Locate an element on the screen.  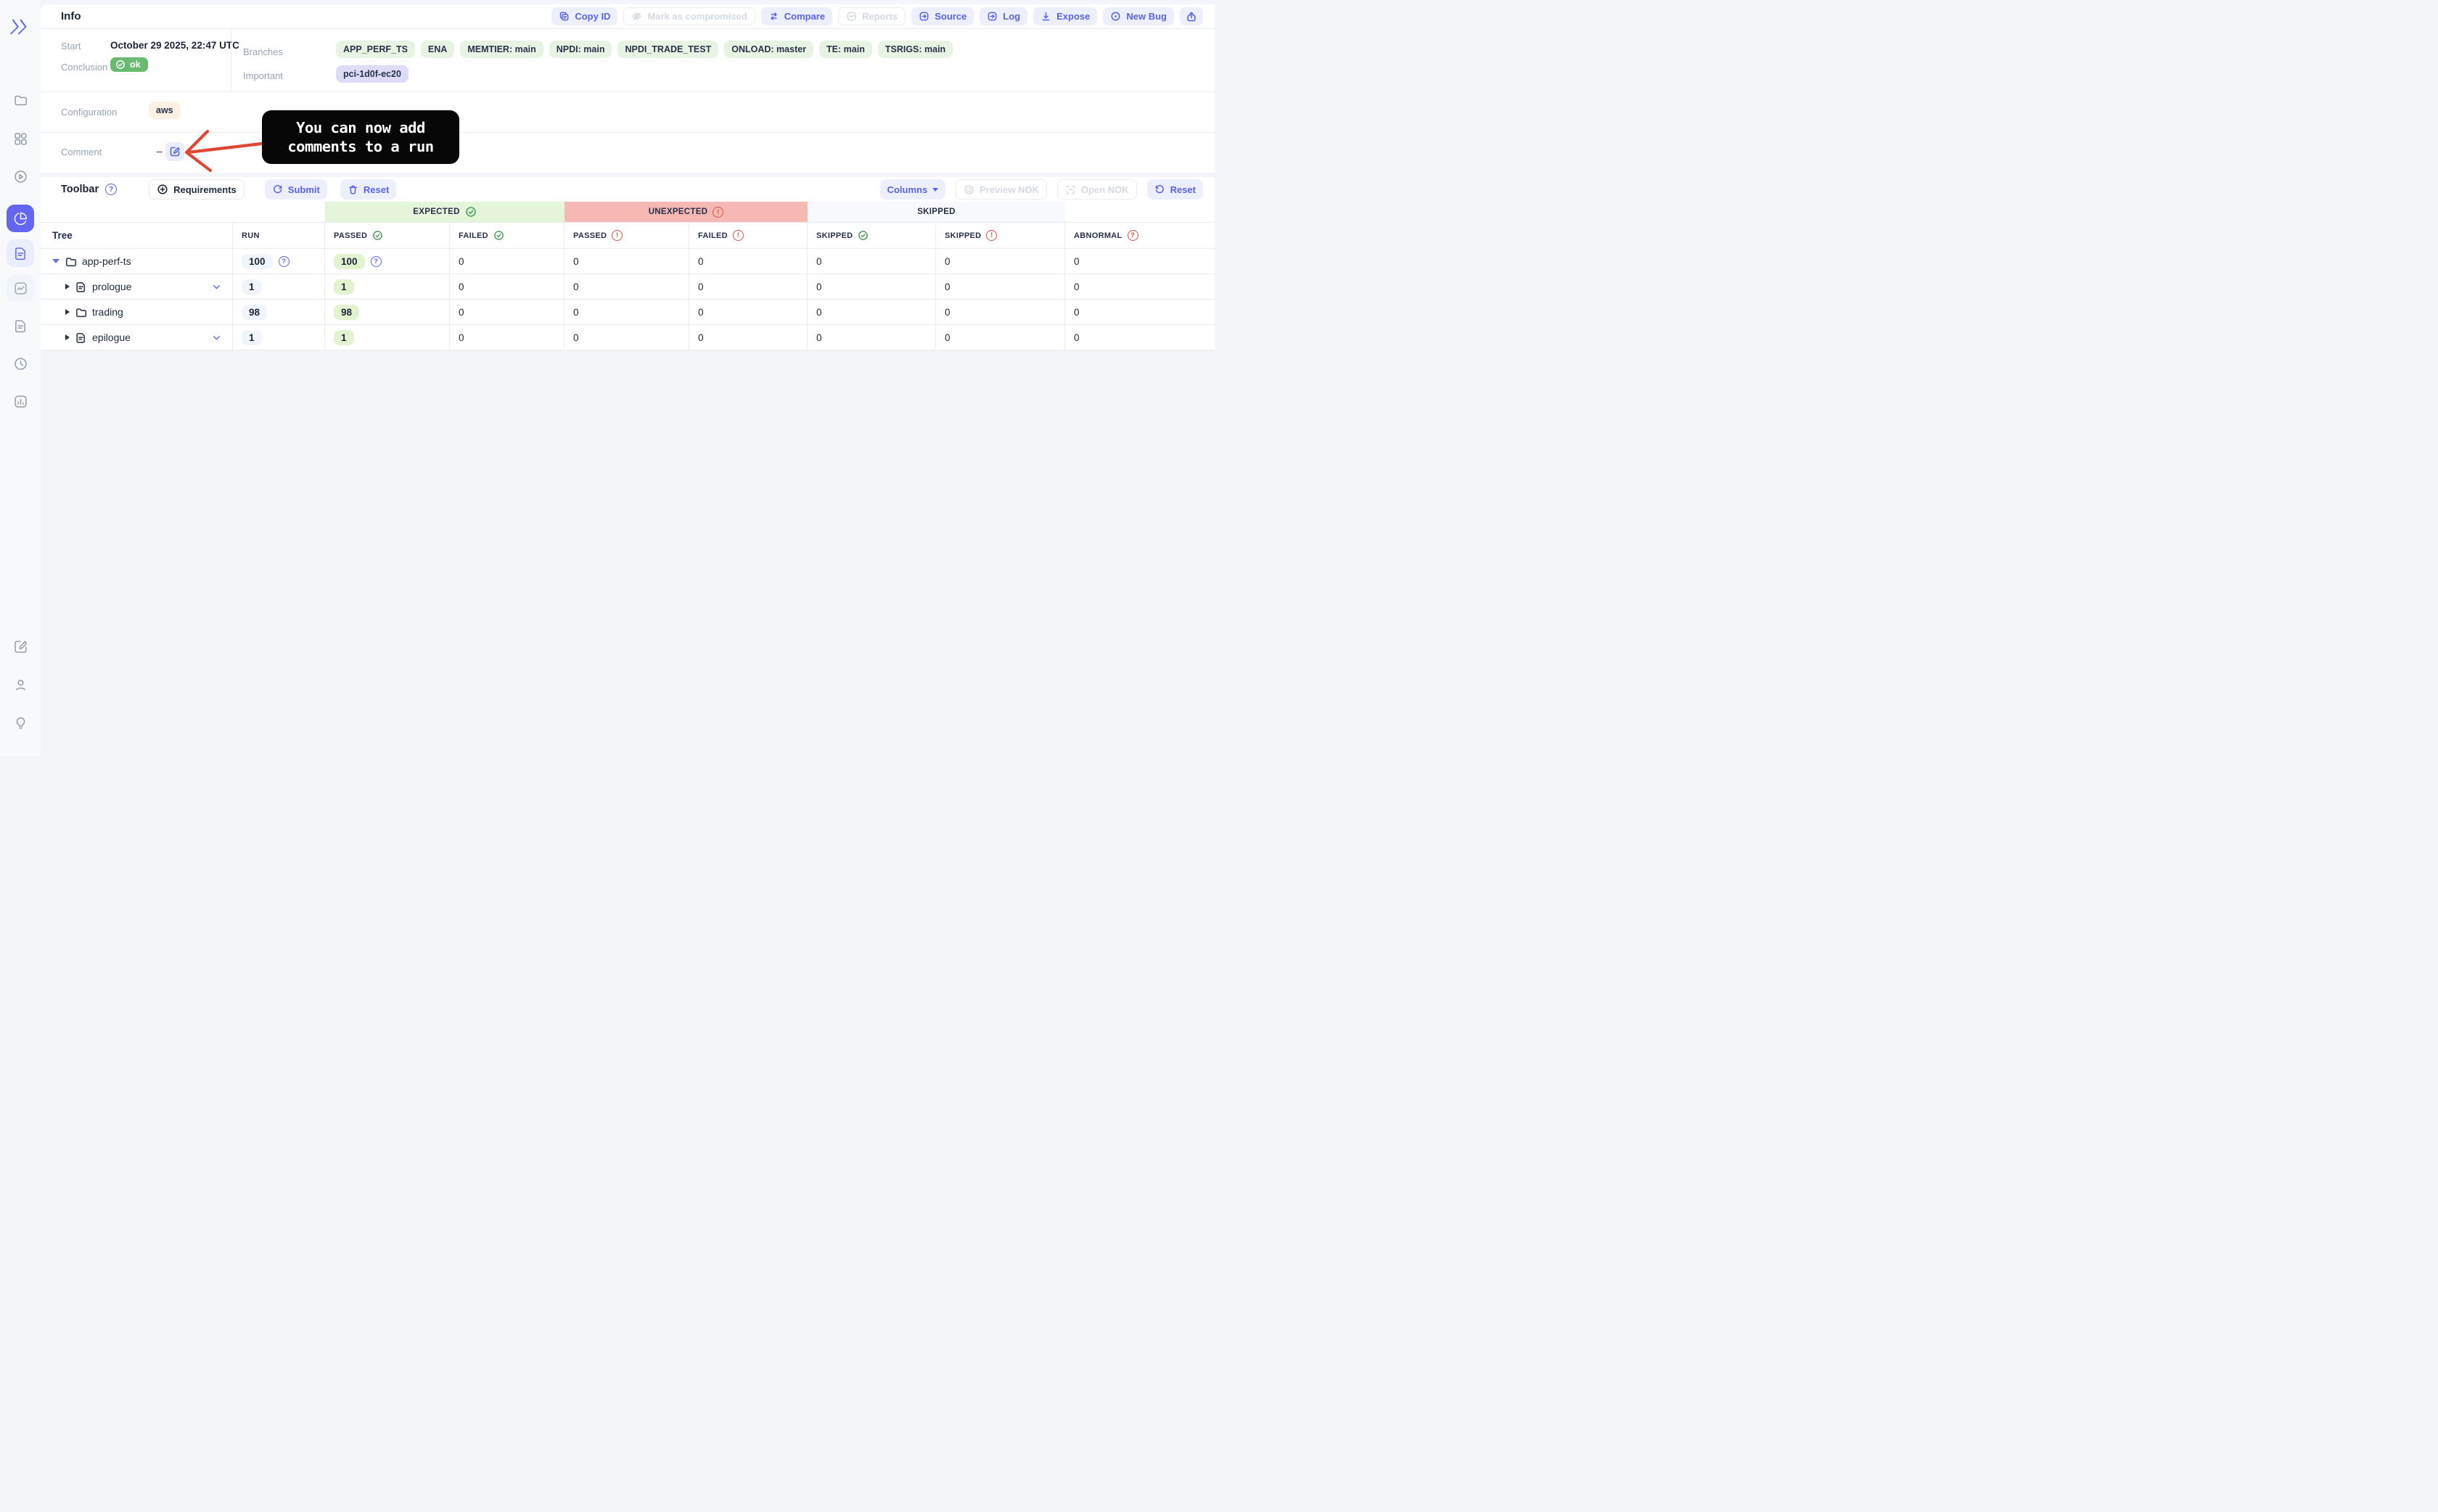
sidebar-item-run-details is located at coordinates (20, 253).